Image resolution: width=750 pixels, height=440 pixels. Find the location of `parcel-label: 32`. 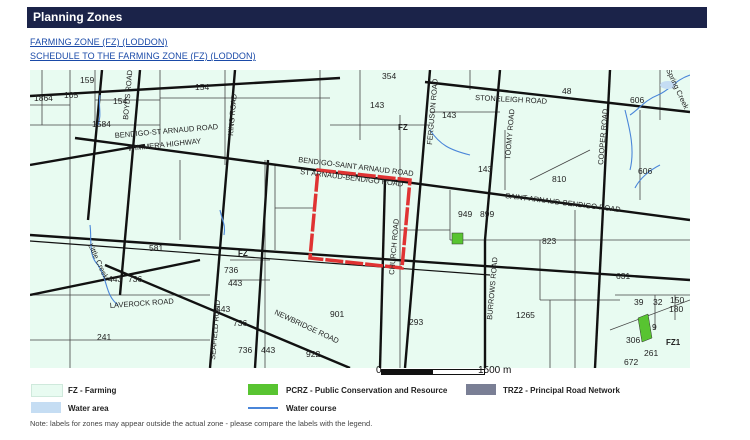

parcel-label: 32 is located at coordinates (658, 302).